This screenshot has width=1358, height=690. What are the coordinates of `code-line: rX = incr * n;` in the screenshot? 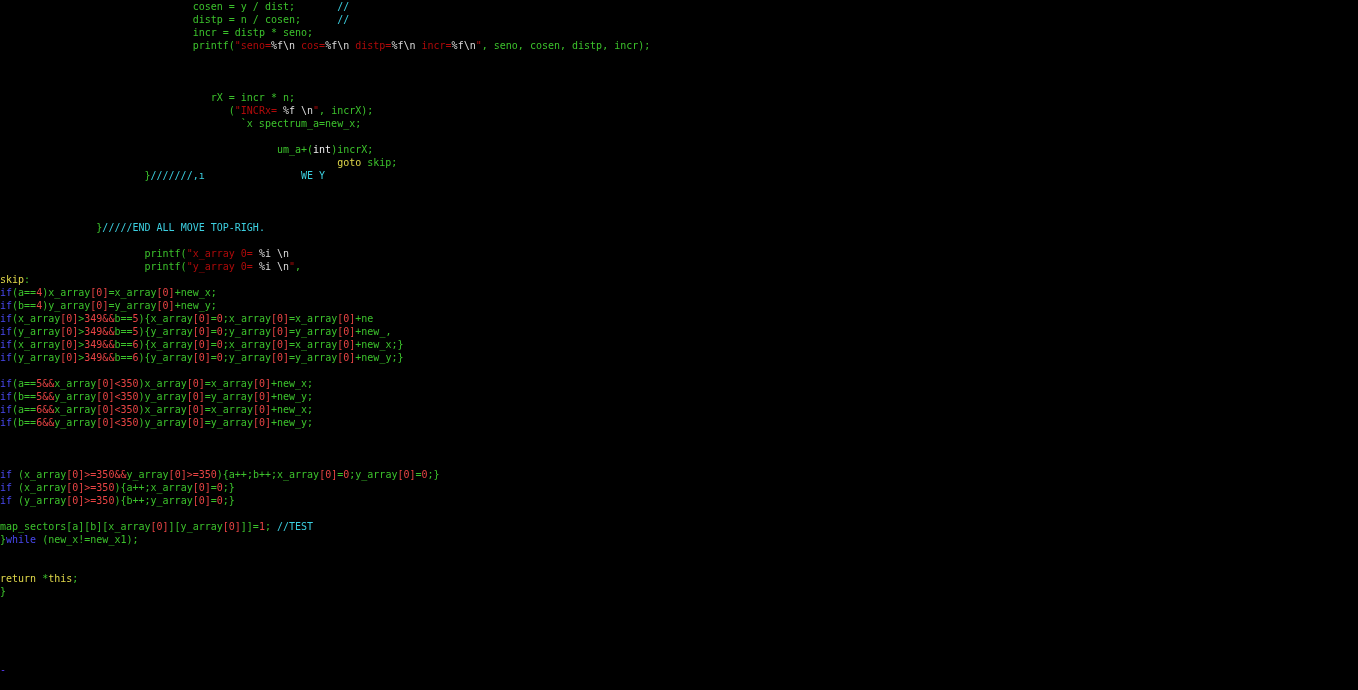 It's located at (252, 97).